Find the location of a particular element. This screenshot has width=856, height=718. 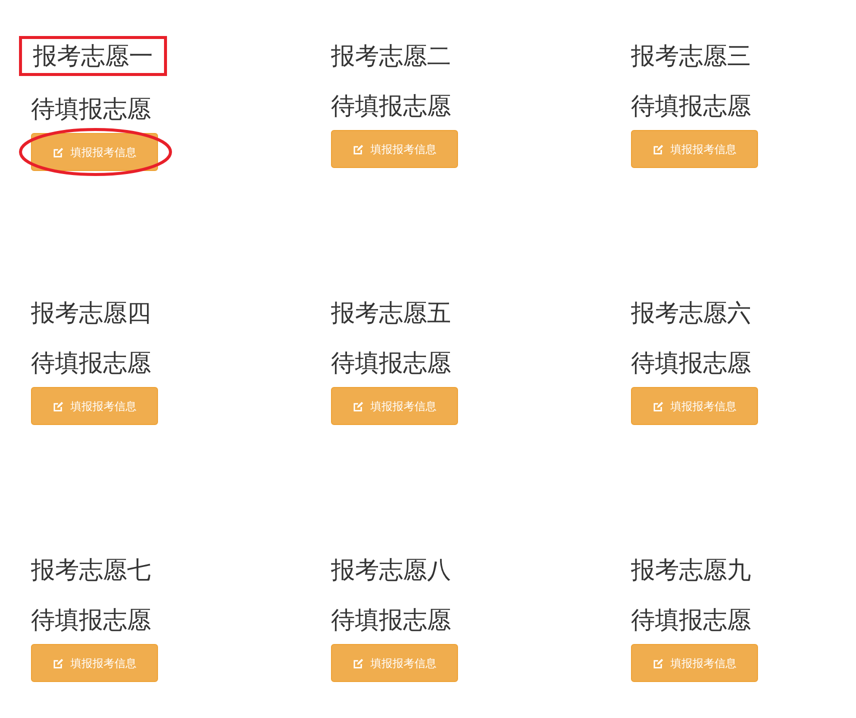

choice-title: 报考志愿四 is located at coordinates (91, 313).